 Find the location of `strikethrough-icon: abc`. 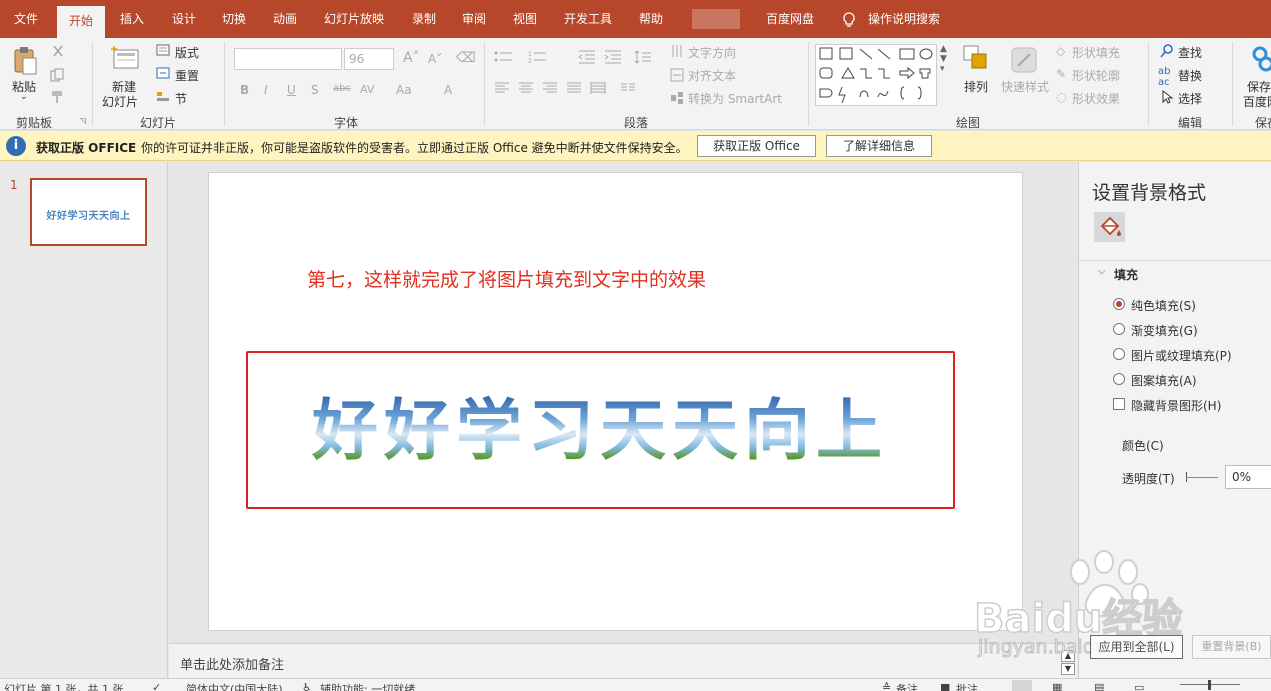

strikethrough-icon: abc is located at coordinates (342, 88).